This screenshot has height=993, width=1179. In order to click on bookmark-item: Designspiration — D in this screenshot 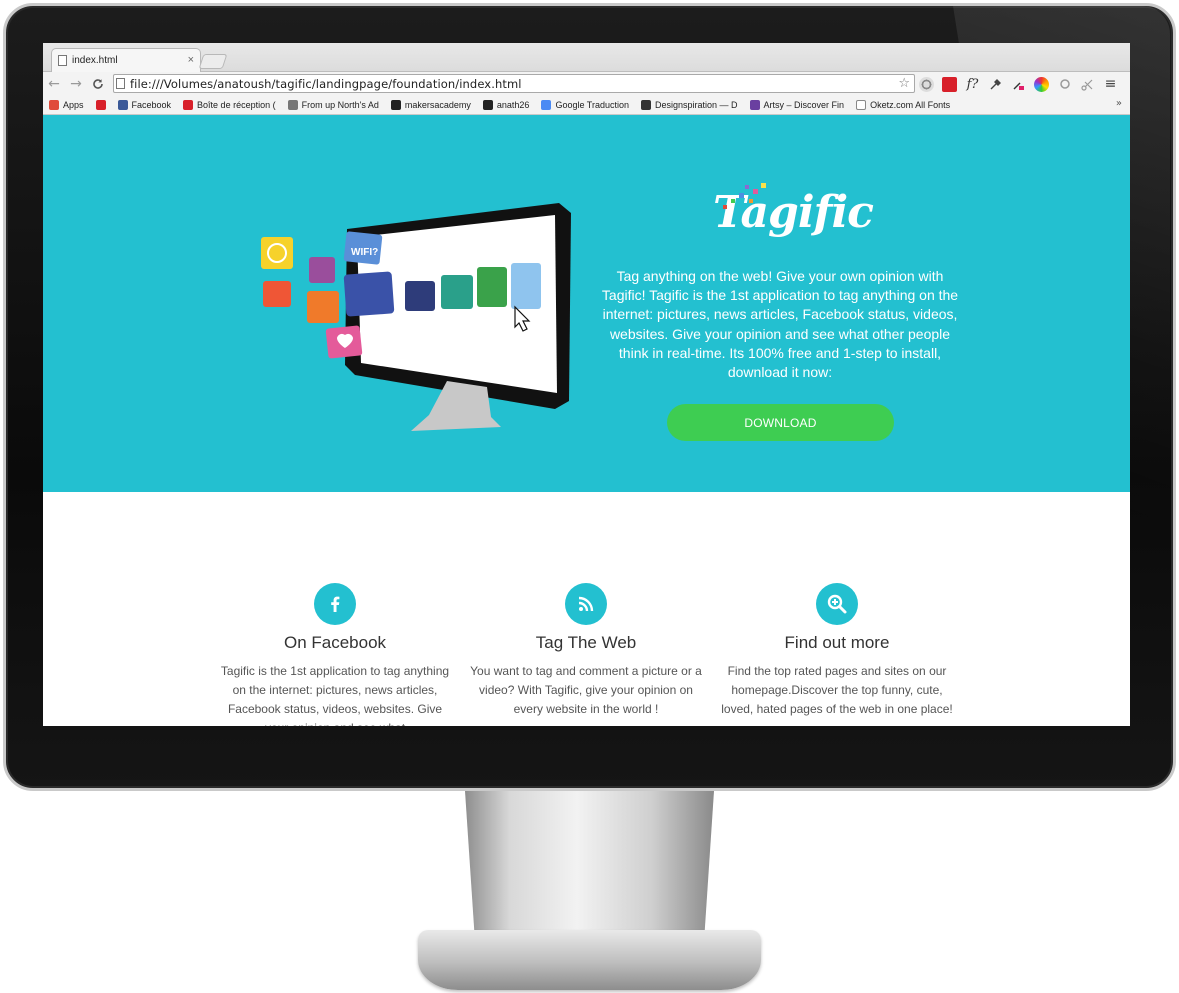, I will do `click(689, 104)`.